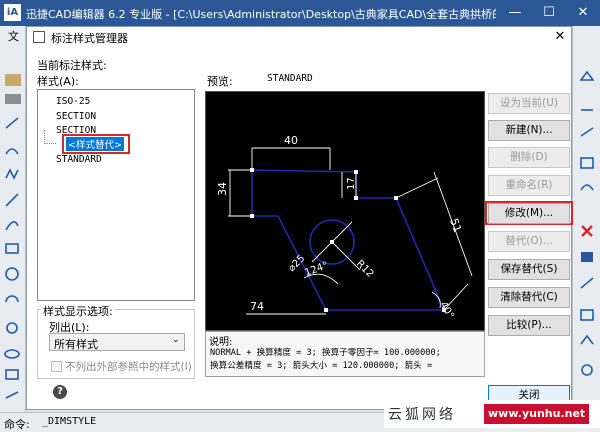 The width and height of the screenshot is (600, 432). Describe the element at coordinates (13, 36) in the screenshot. I see `menu-fragment: 文` at that location.